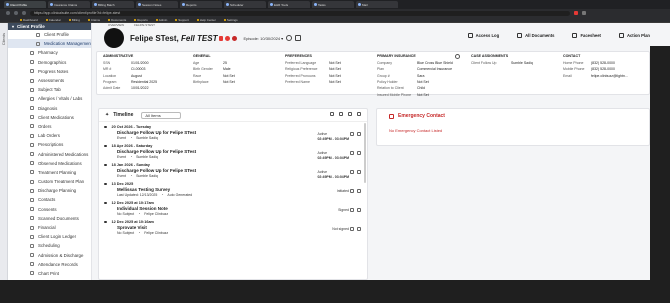  What do you see at coordinates (584, 13) in the screenshot?
I see `profile-icon` at bounding box center [584, 13].